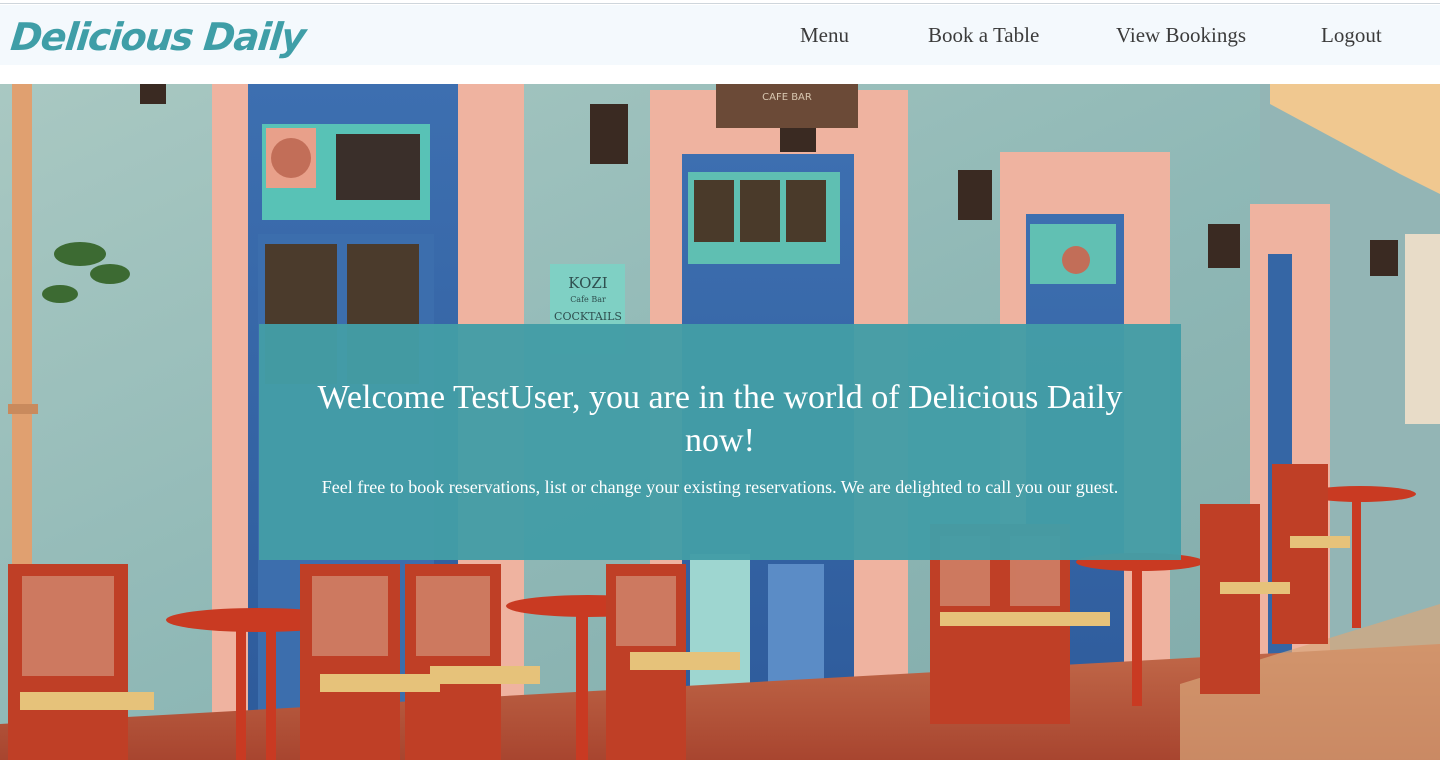  I want to click on kozi-sign: KOZI, so click(588, 283).